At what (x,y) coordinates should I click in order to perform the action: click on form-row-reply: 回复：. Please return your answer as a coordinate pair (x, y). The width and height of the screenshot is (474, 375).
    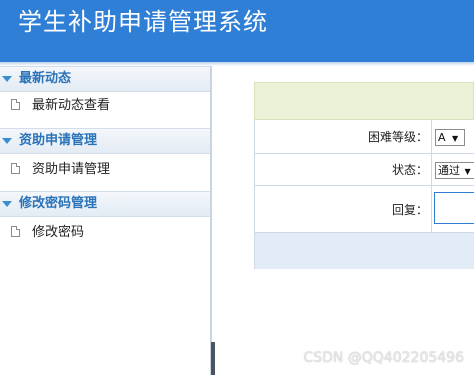
    Looking at the image, I should click on (364, 209).